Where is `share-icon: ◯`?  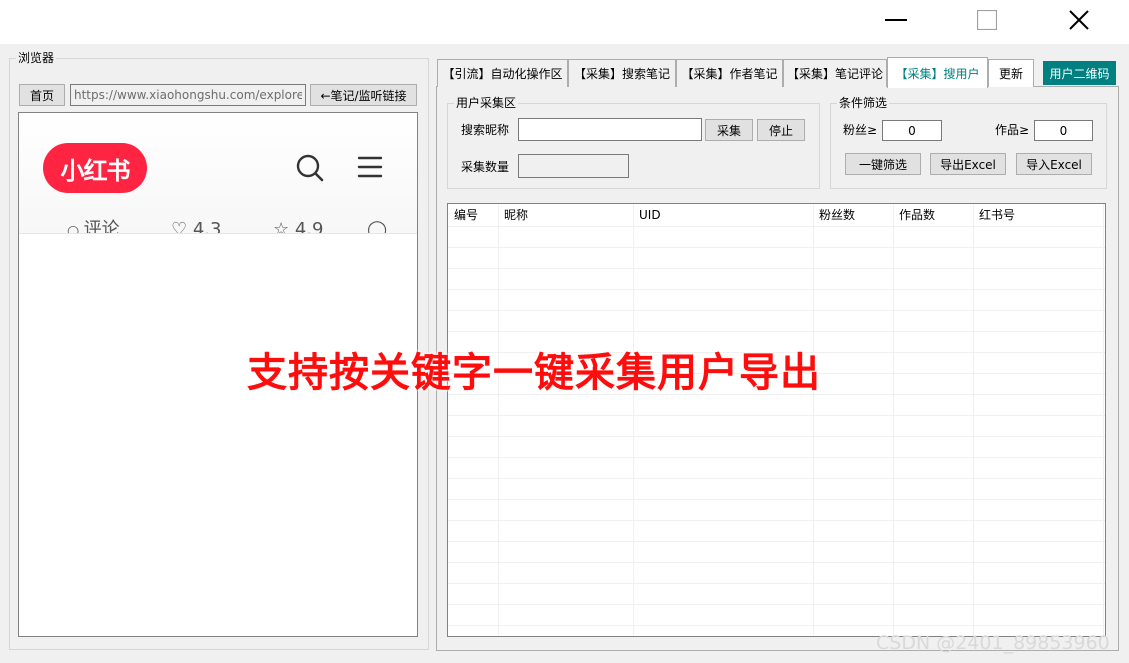 share-icon: ◯ is located at coordinates (377, 226).